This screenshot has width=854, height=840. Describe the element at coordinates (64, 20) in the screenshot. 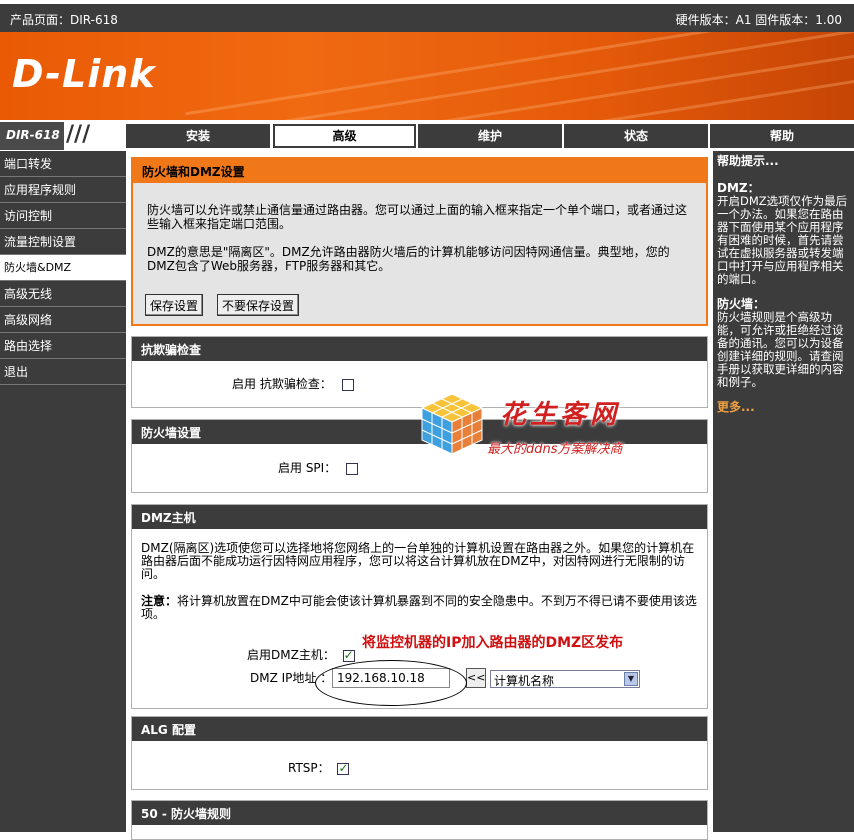

I see `product-page-label: 产品页面：DIR-618` at that location.